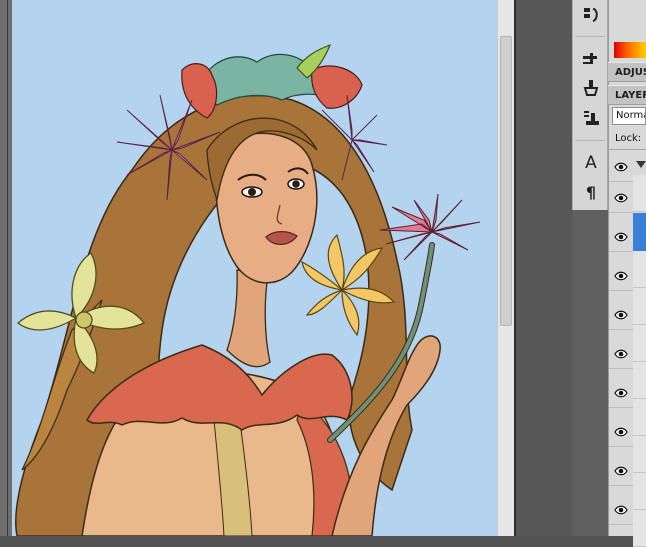 The height and width of the screenshot is (547, 646). I want to click on character-icon: A, so click(591, 163).